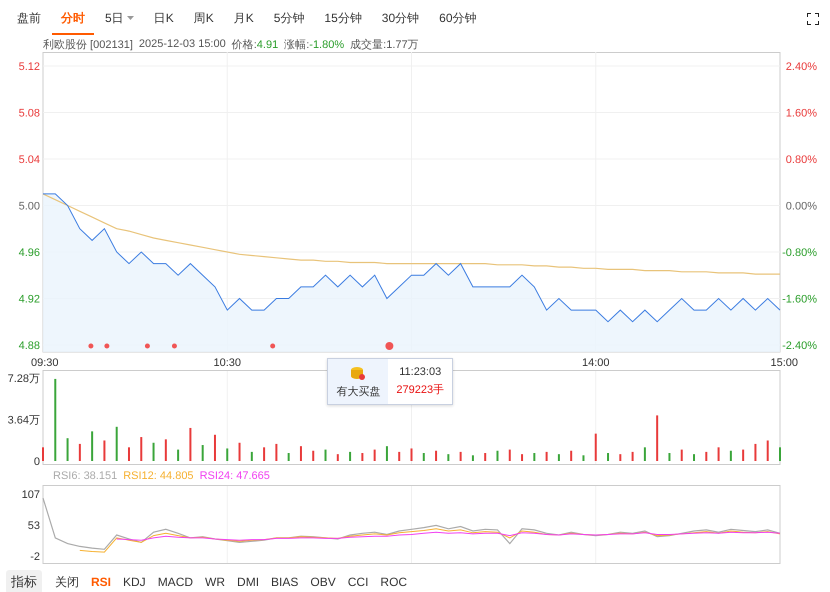  I want to click on tooltip-time: 11:23:03, so click(420, 372).